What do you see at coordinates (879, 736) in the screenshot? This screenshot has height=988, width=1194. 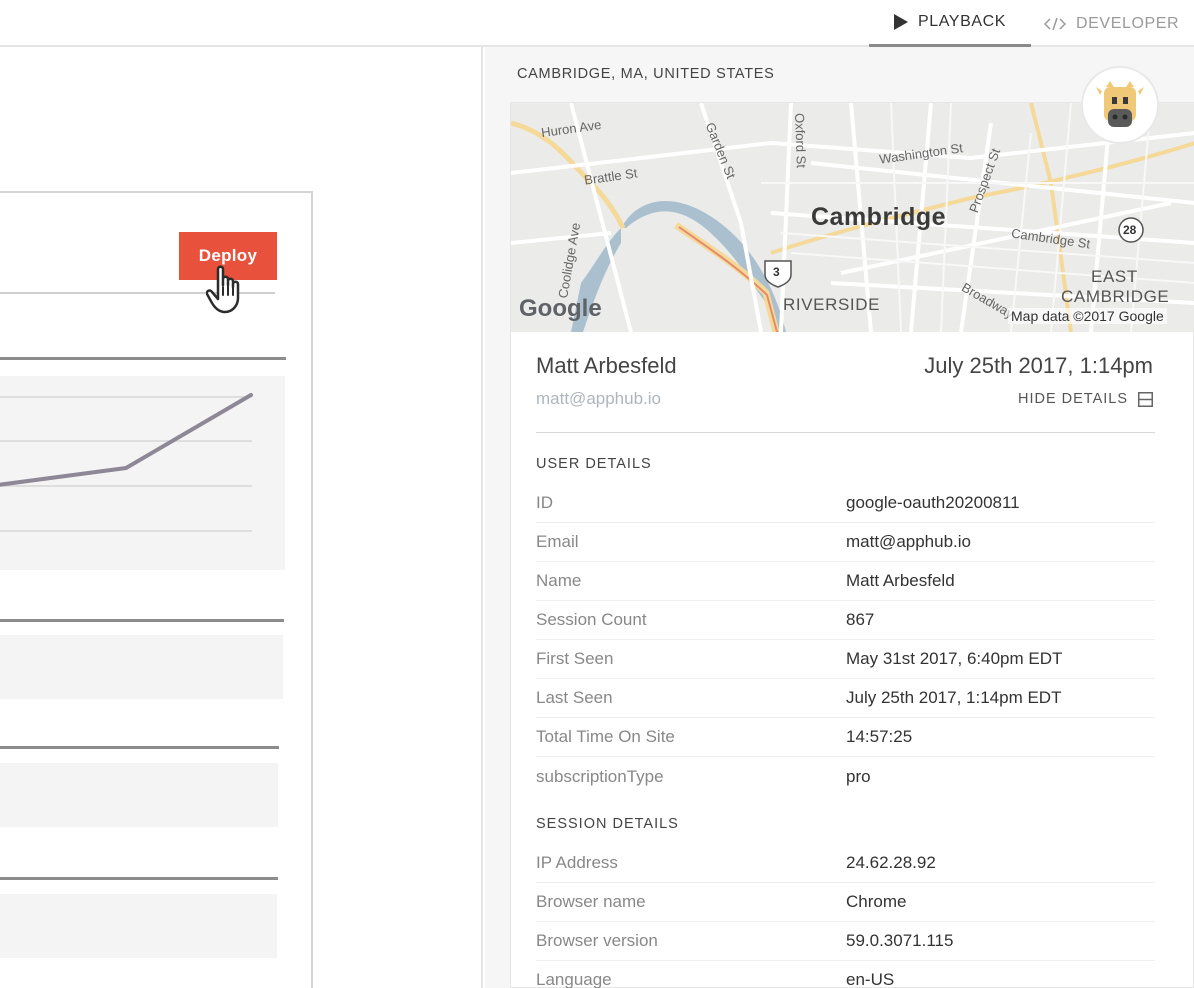 I see `detail-value: 14:57:25` at bounding box center [879, 736].